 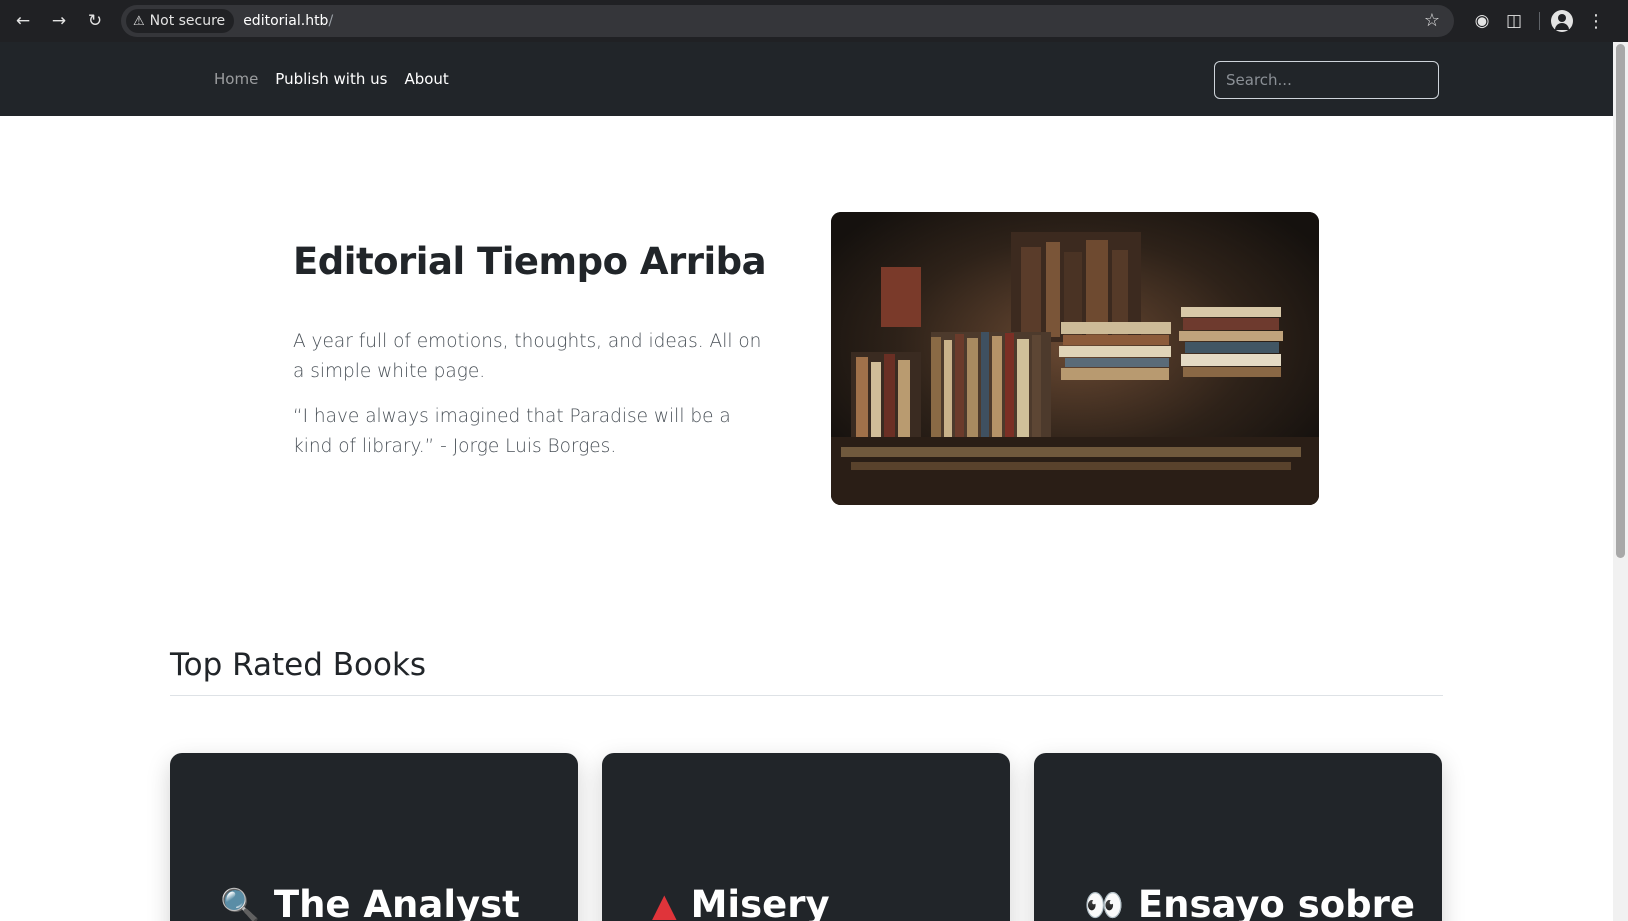 I want to click on book-title: Ensayo sobre, so click(x=1276, y=902).